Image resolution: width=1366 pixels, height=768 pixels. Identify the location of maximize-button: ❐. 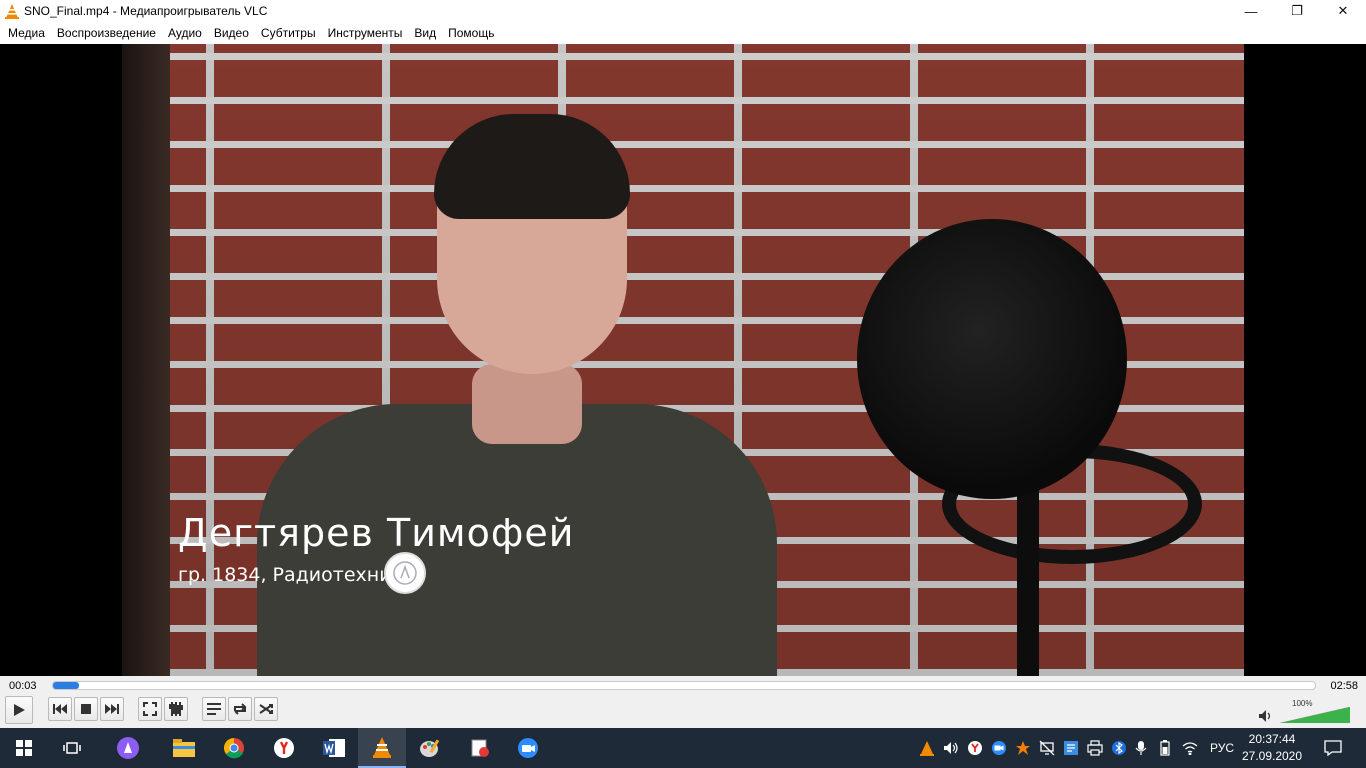
(1297, 11).